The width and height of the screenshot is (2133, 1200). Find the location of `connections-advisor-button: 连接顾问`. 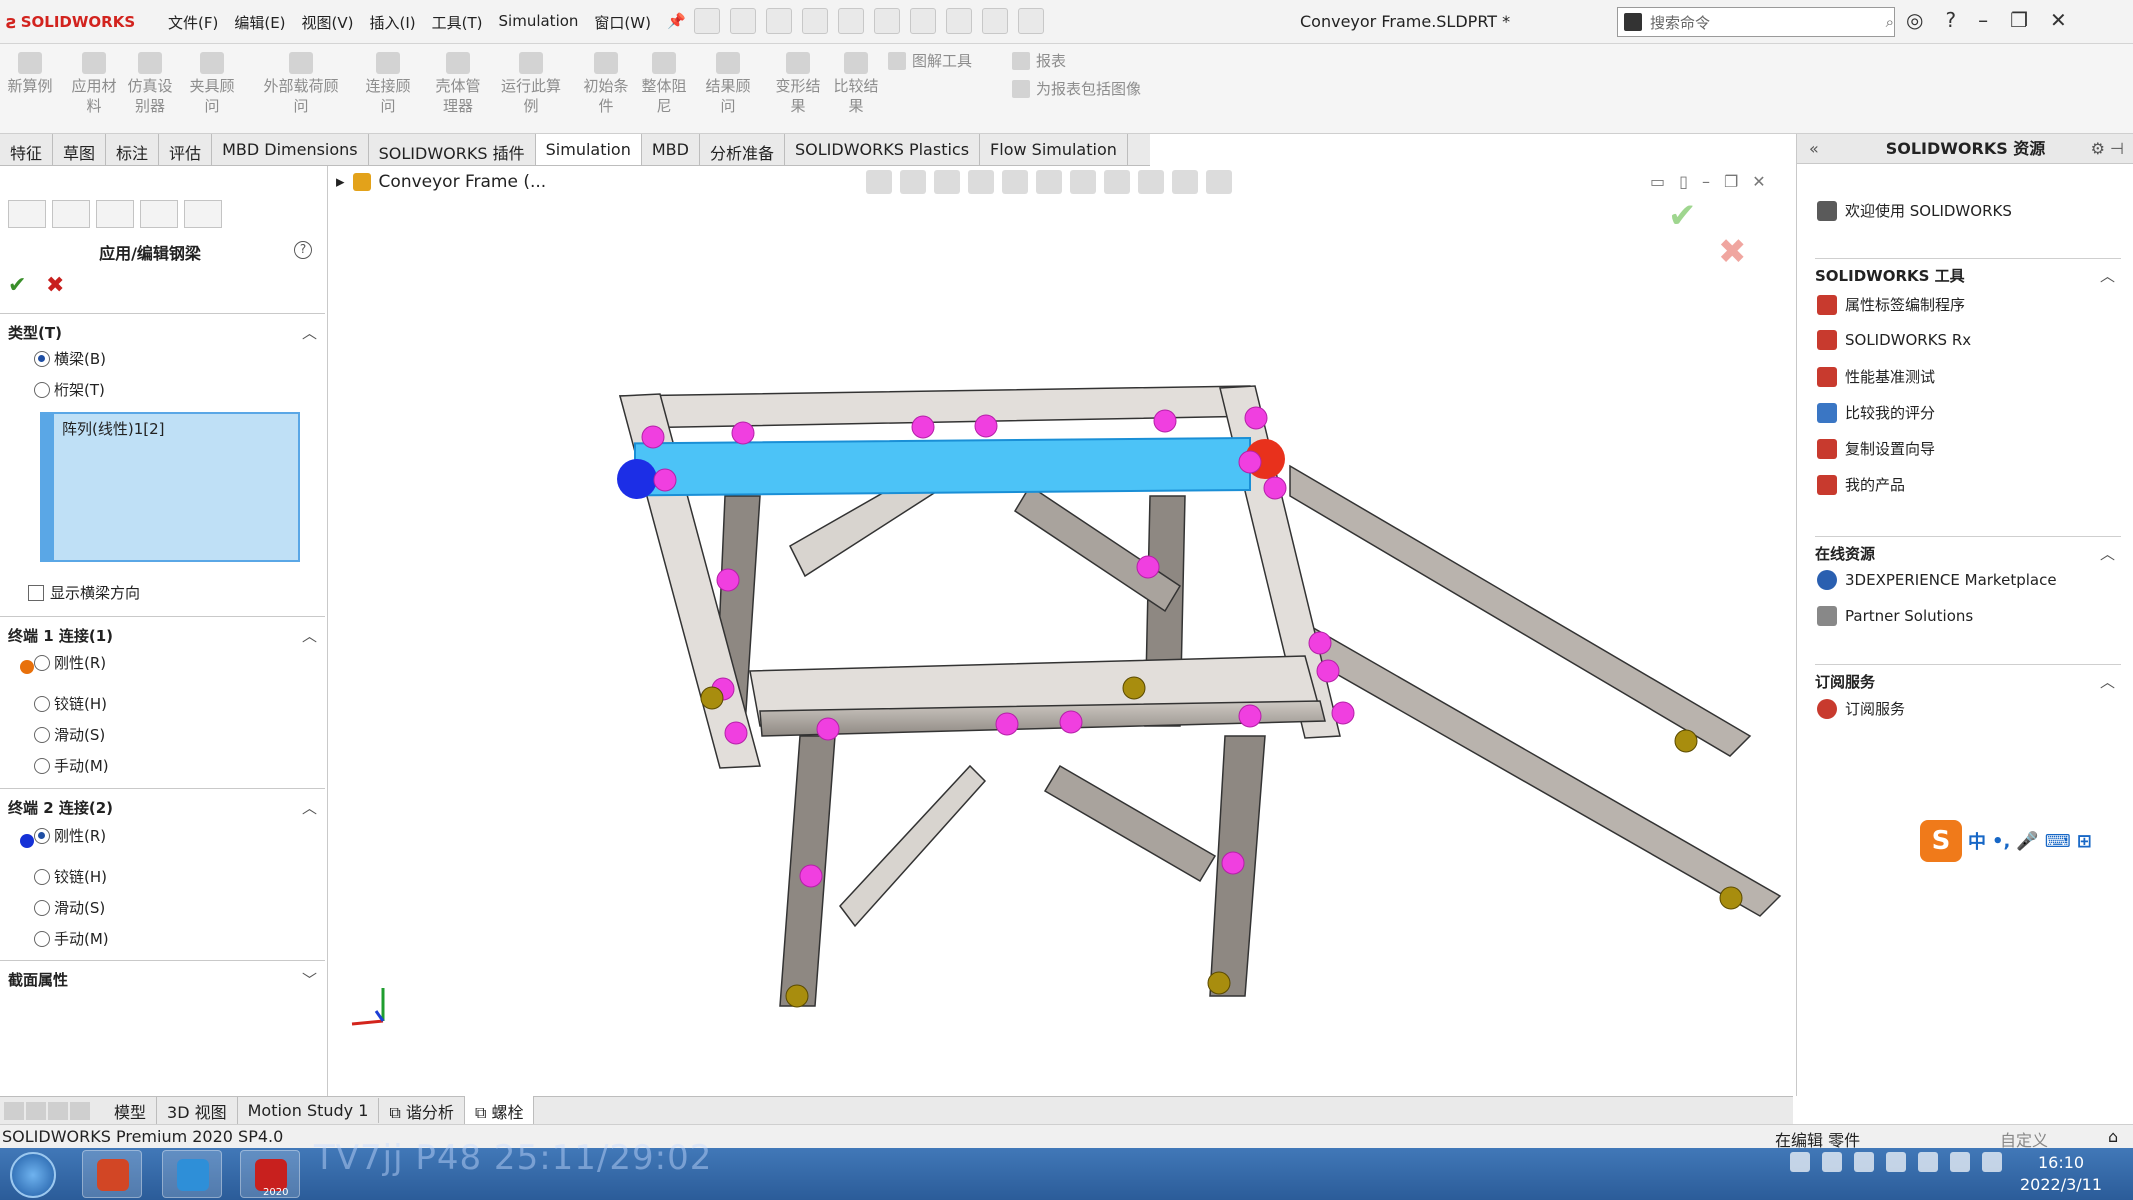

connections-advisor-button: 连接顾问 is located at coordinates (388, 84).